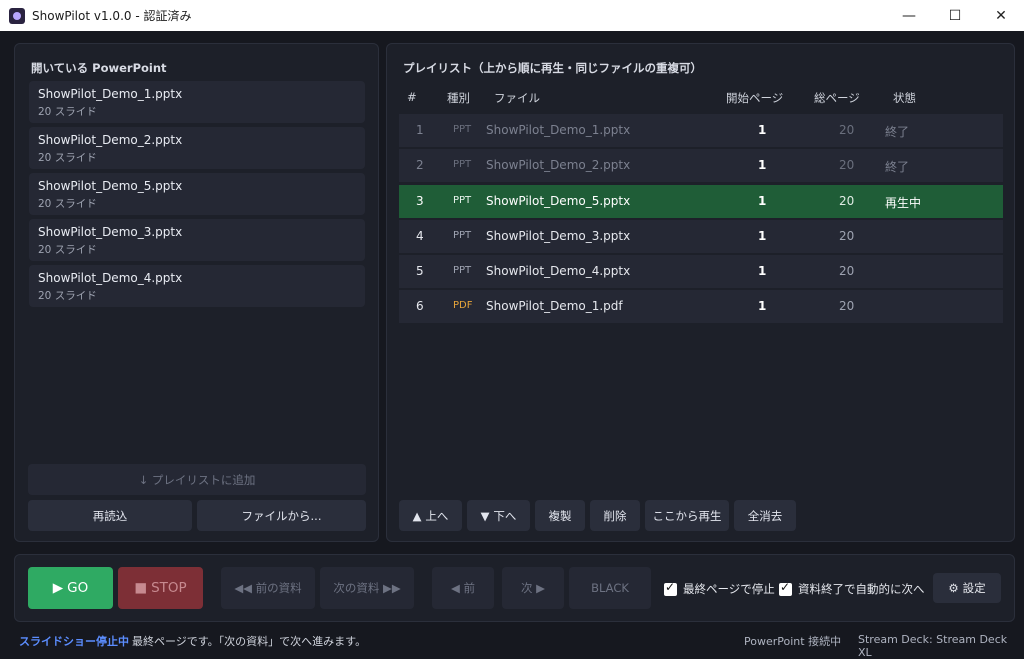  I want to click on open-file-name: ShowPilot_Demo_2.pptx, so click(110, 140).